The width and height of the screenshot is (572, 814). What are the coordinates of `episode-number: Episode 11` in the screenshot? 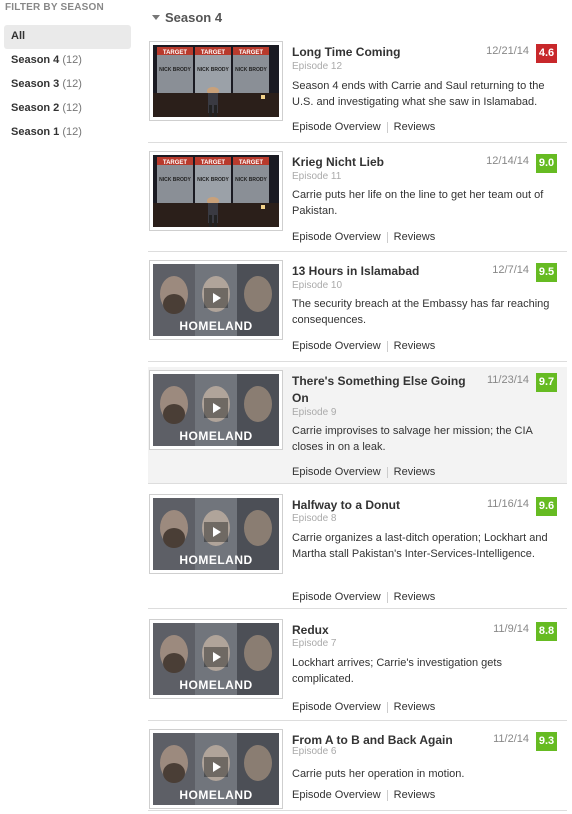 It's located at (317, 176).